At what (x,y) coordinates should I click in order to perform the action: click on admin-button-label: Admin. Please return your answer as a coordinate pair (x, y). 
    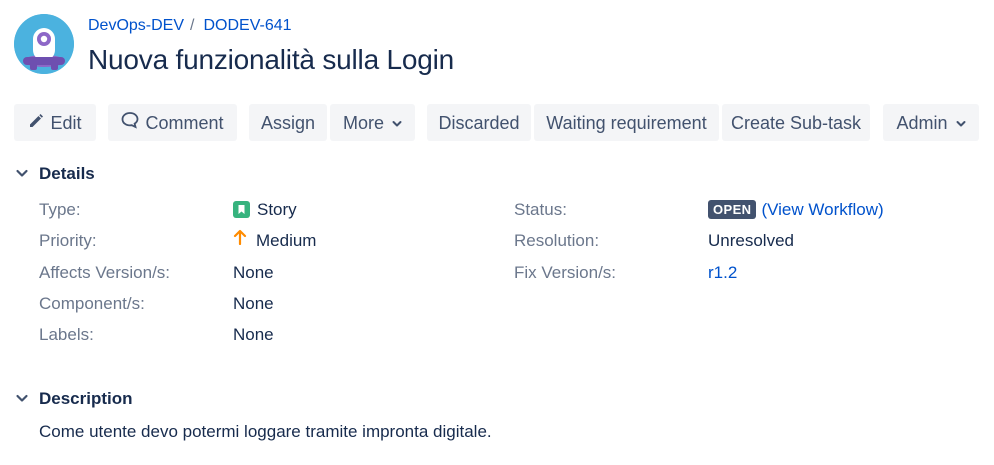
    Looking at the image, I should click on (922, 122).